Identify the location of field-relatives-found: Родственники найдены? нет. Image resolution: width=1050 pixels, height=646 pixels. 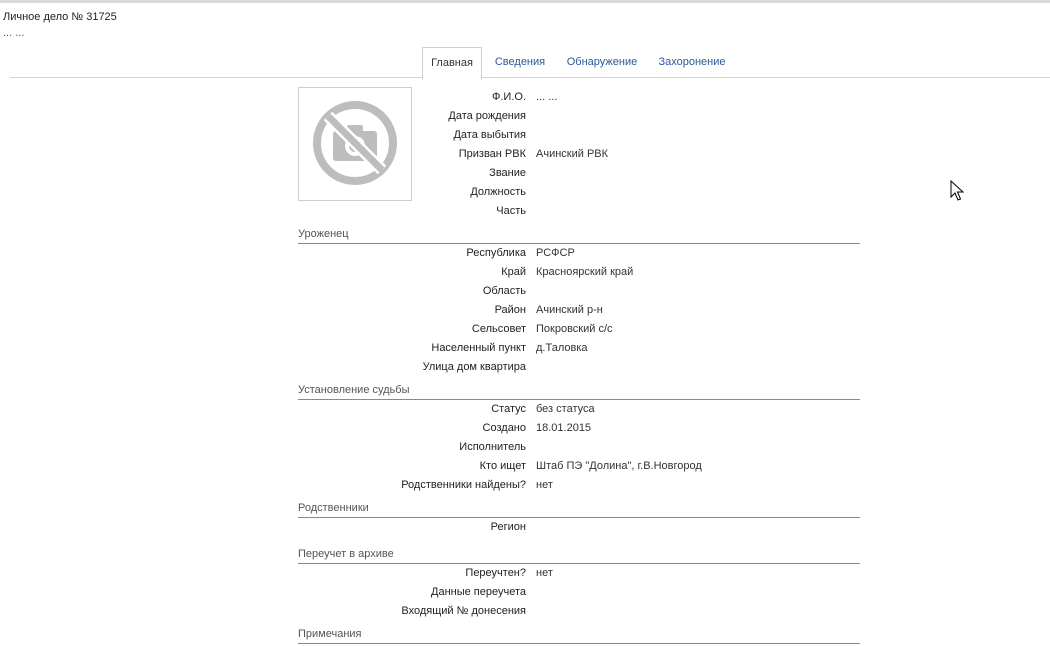
(525, 485).